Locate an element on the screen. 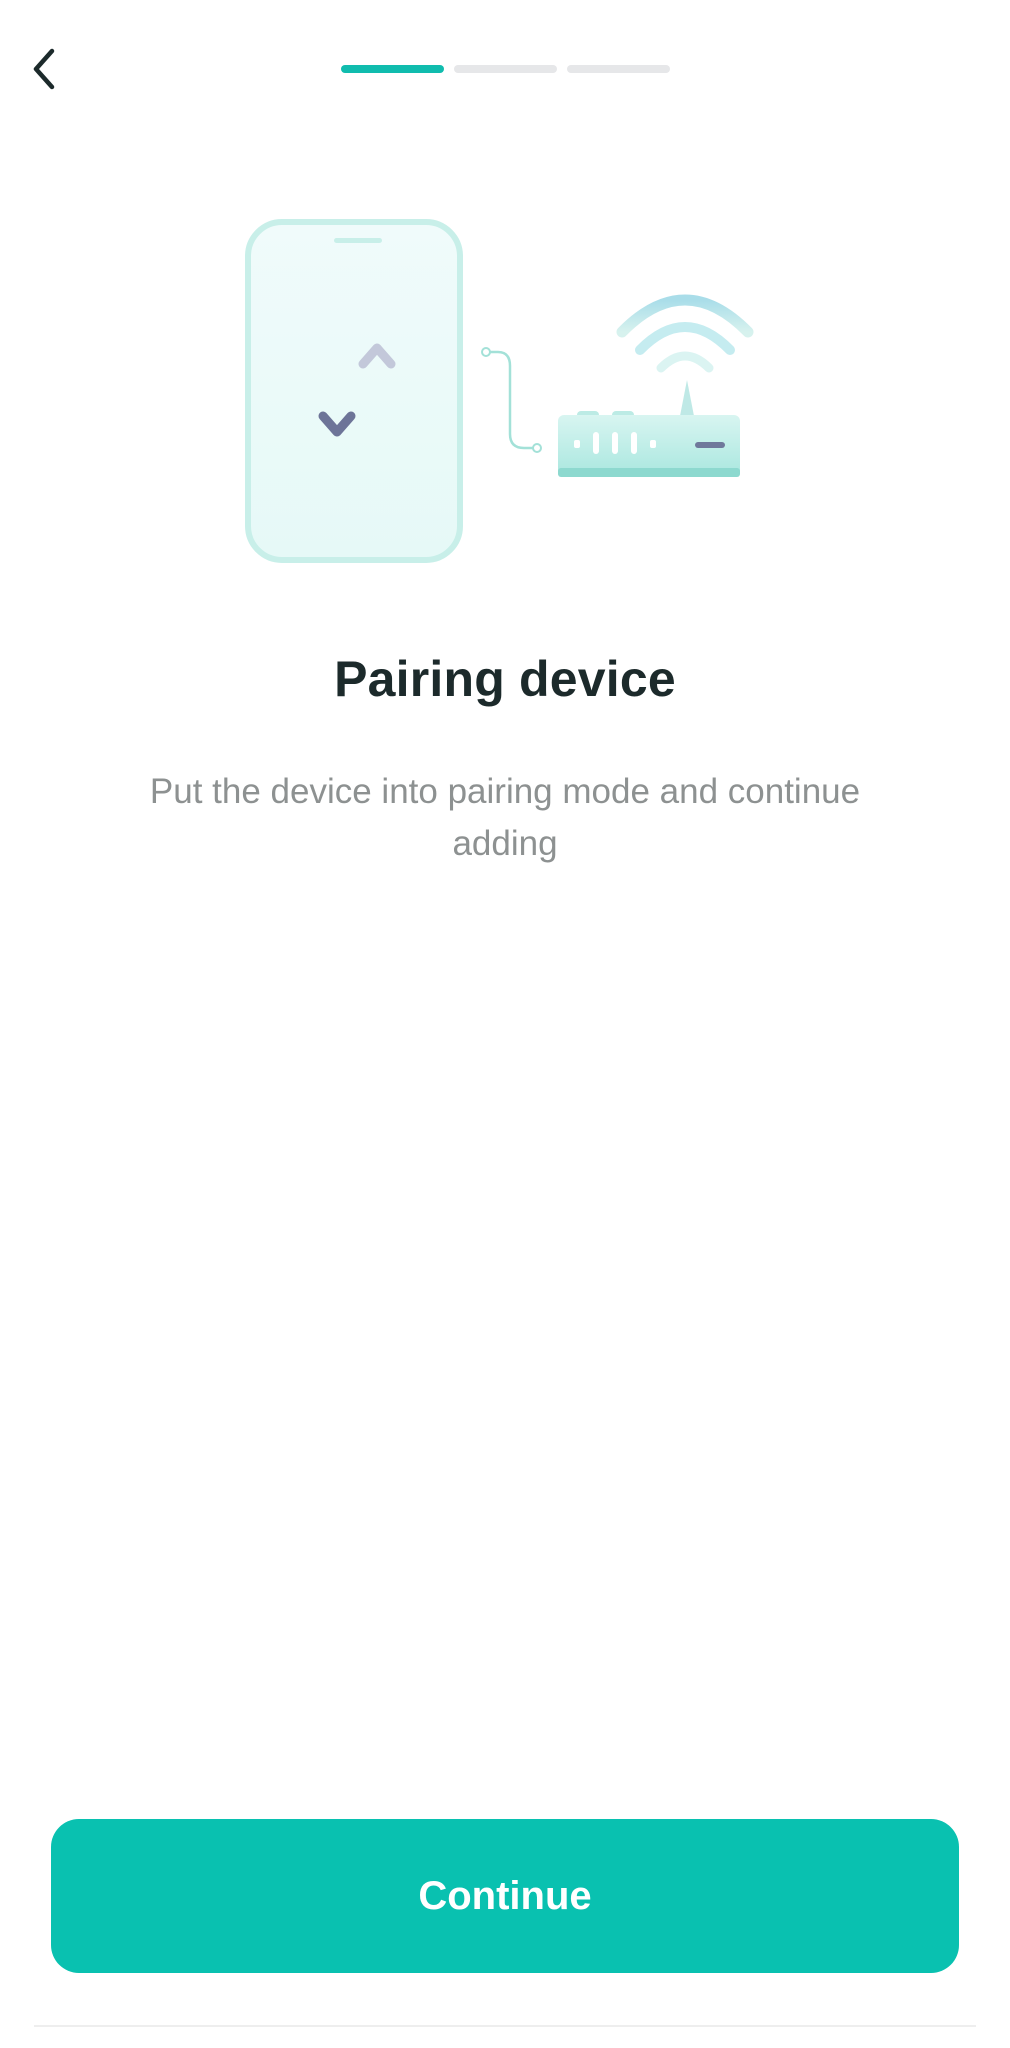 Image resolution: width=1010 pixels, height=2048 pixels. bottom-divider is located at coordinates (505, 2026).